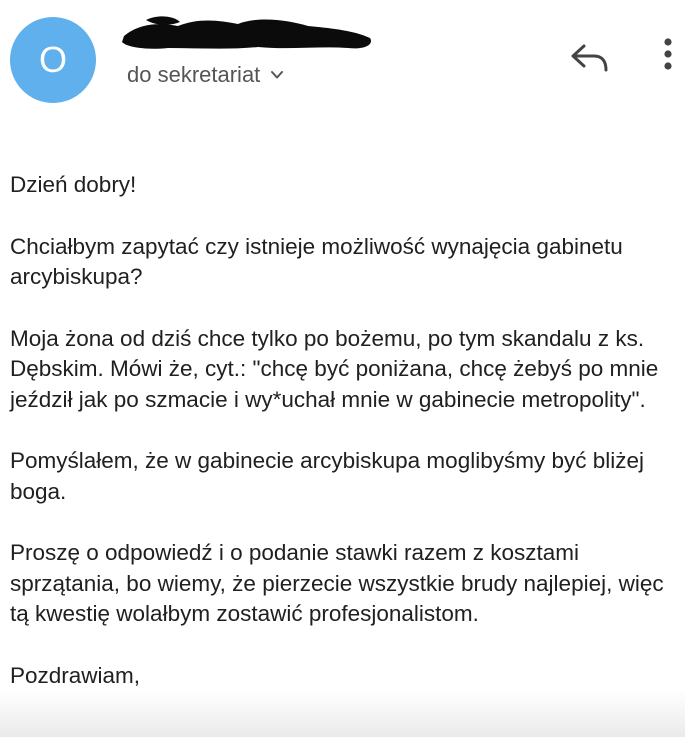  What do you see at coordinates (667, 55) in the screenshot?
I see `more-vert-icon` at bounding box center [667, 55].